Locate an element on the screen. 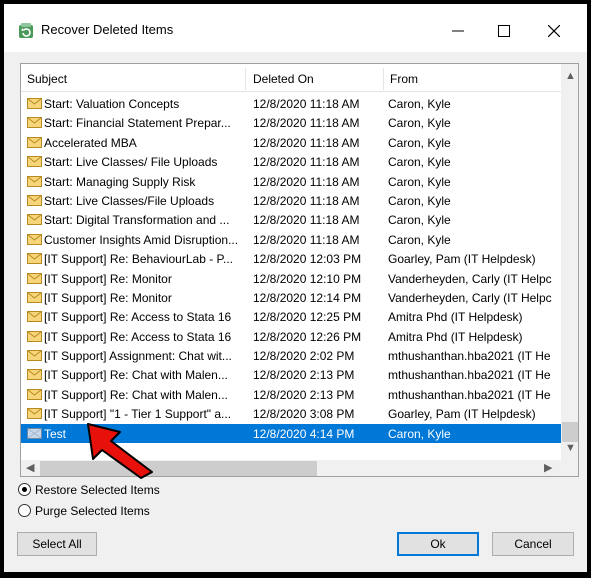 The width and height of the screenshot is (591, 578). list-header: Subject Deleted On From is located at coordinates (291, 78).